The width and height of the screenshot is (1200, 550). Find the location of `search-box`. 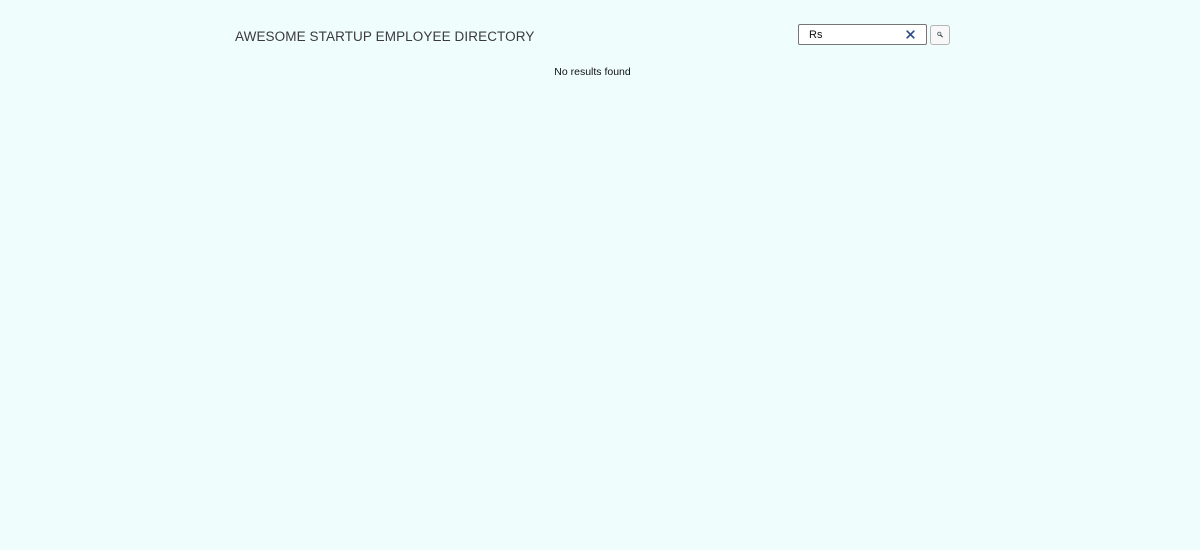

search-box is located at coordinates (862, 34).